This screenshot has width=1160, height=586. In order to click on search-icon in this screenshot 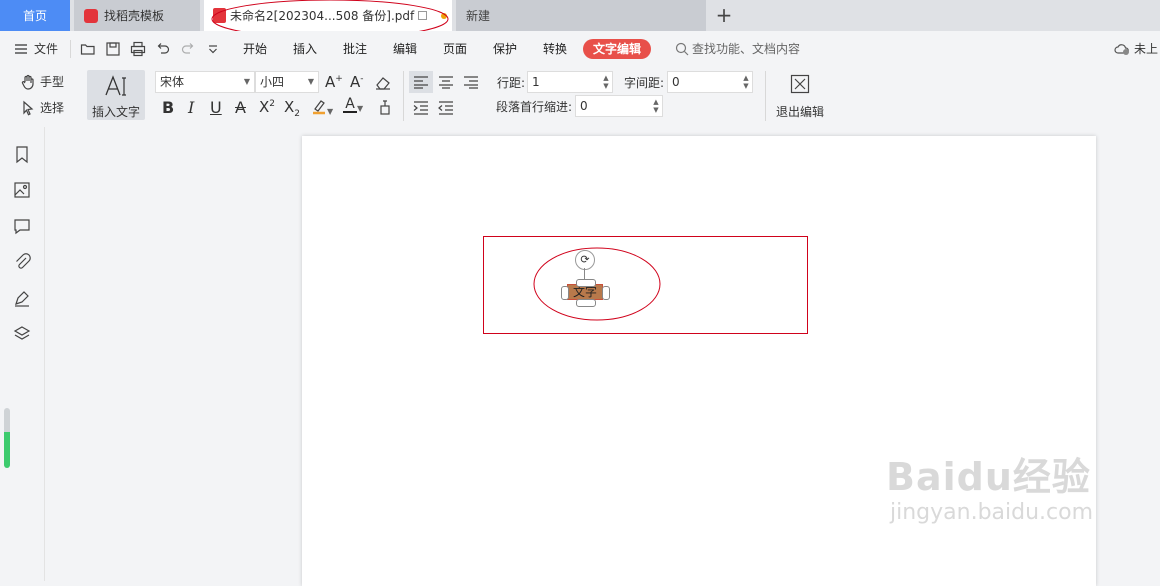, I will do `click(682, 49)`.